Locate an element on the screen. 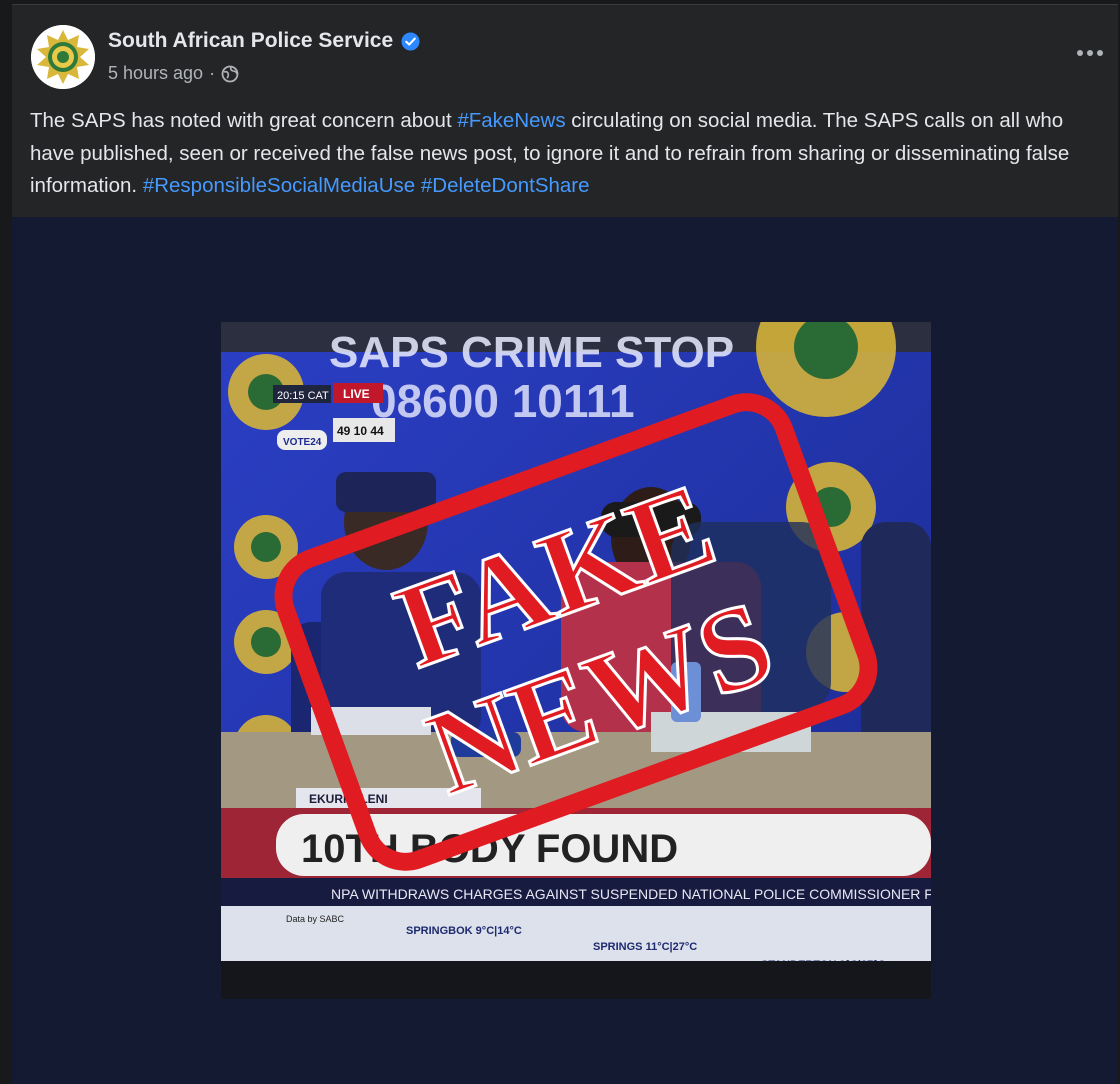  globe-icon is located at coordinates (230, 74).